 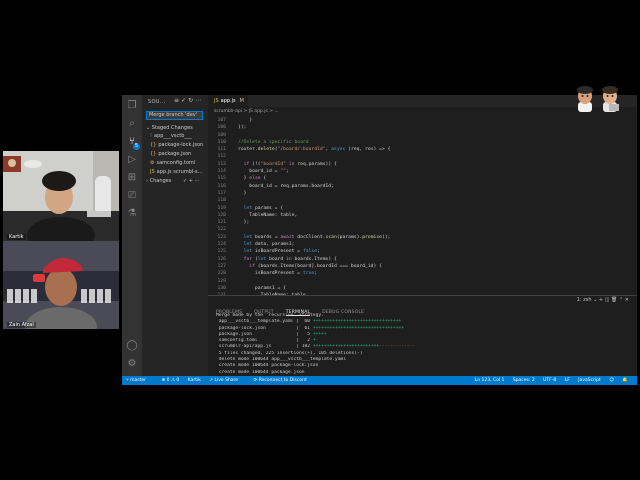 What do you see at coordinates (627, 300) in the screenshot?
I see `close-panel-icon: ✕` at bounding box center [627, 300].